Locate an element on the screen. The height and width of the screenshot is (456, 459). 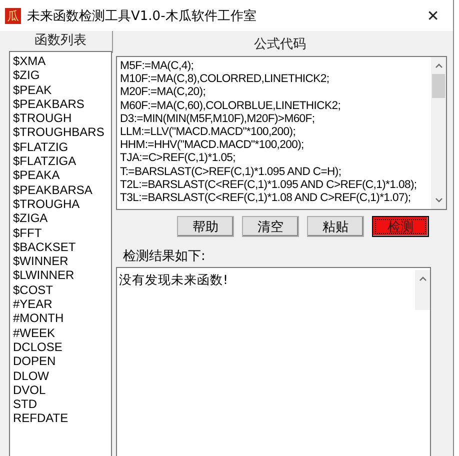
function-item: #WEEK is located at coordinates (62, 333).